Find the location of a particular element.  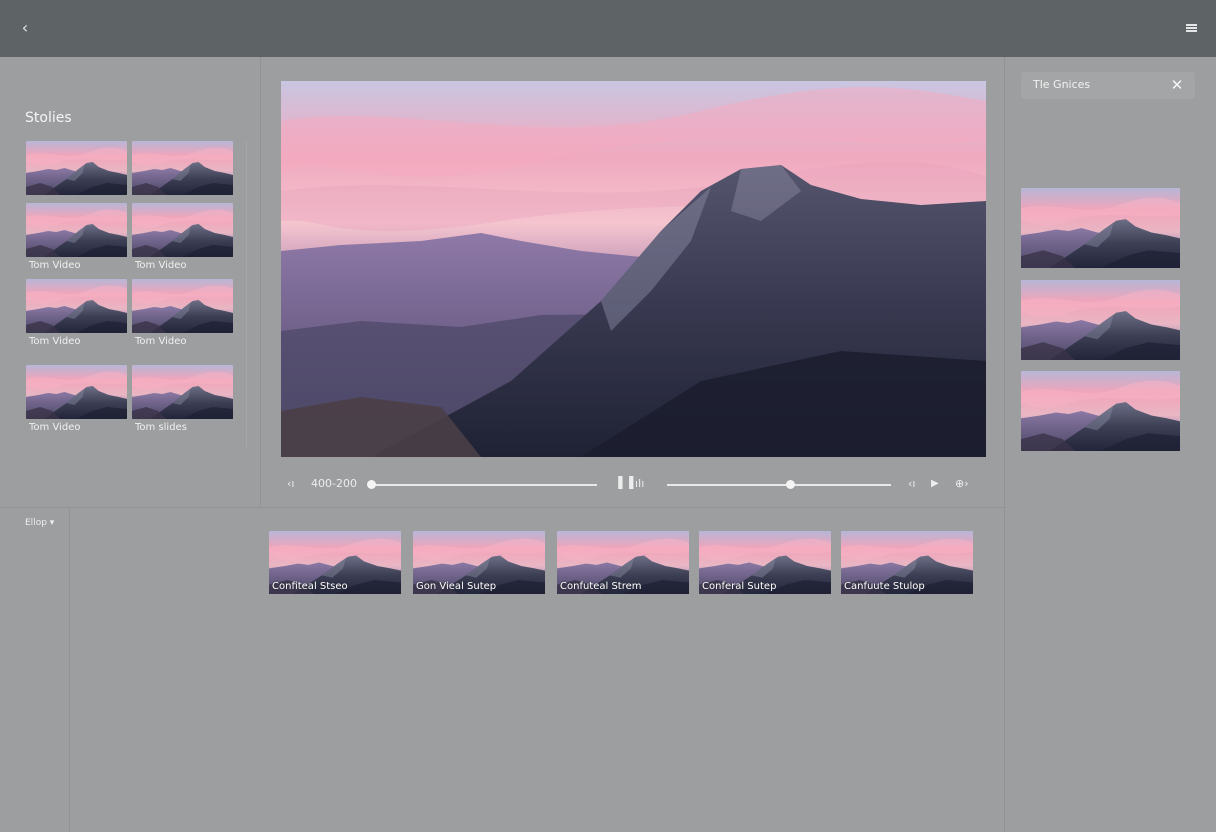

right-panel-header: Tle Gnices ✕ is located at coordinates (1108, 85).